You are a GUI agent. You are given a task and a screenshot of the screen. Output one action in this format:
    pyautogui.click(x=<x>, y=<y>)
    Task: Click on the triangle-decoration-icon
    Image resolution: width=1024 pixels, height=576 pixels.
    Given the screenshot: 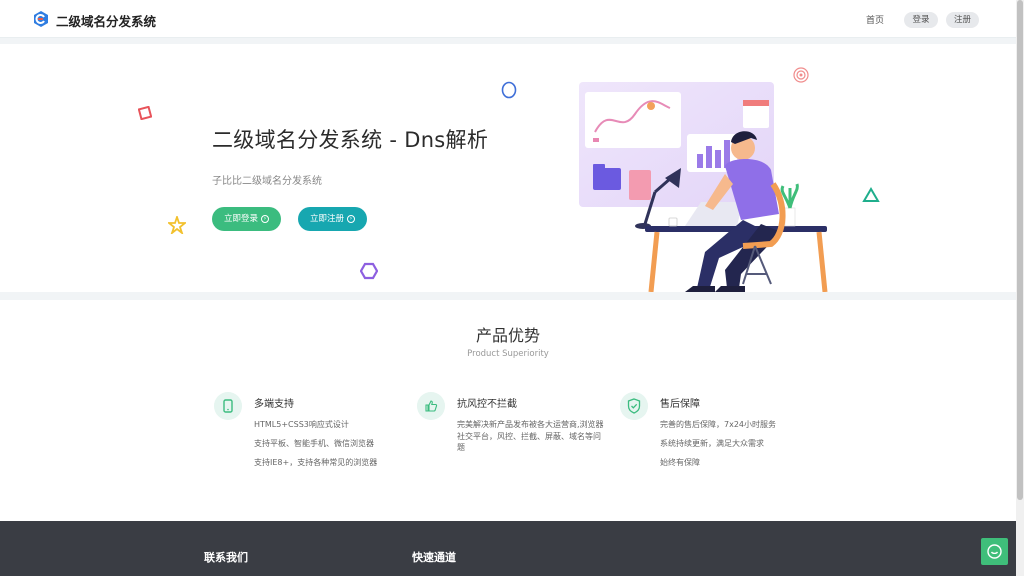 What is the action you would take?
    pyautogui.click(x=871, y=194)
    